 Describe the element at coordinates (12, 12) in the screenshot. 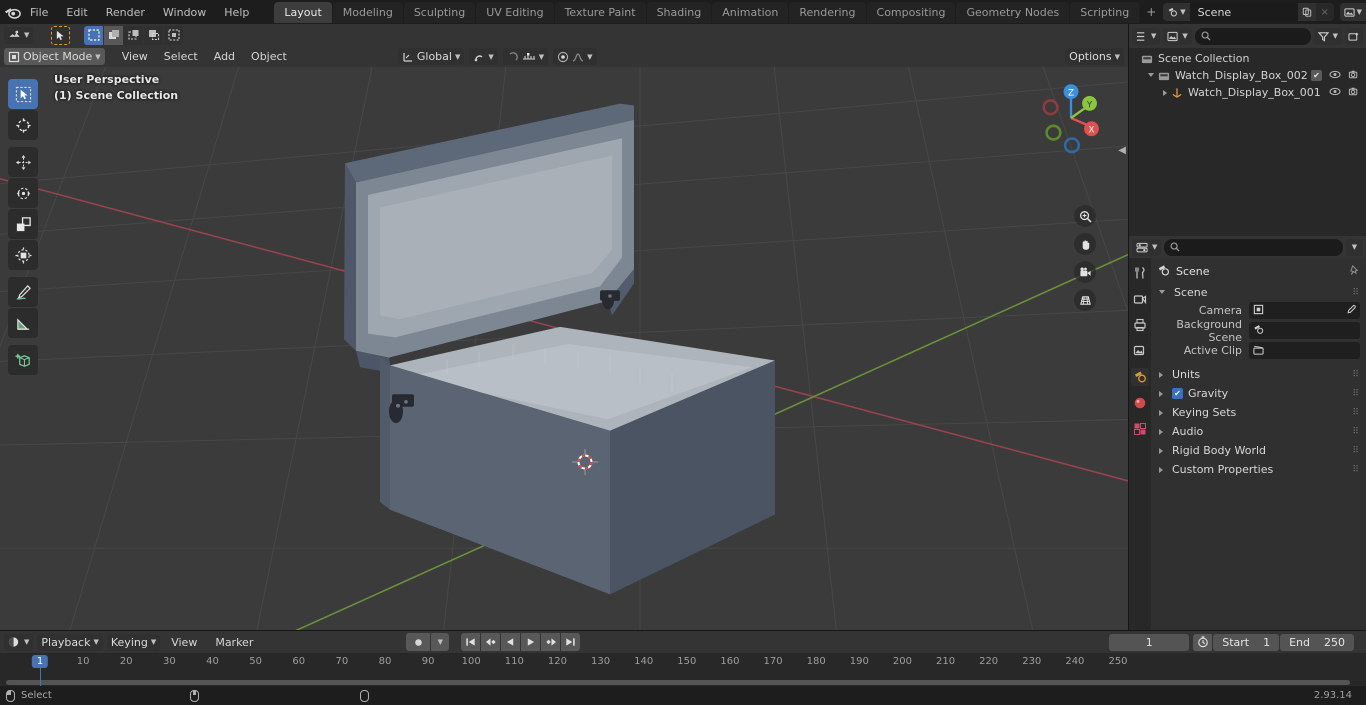

I see `blender-logo-icon` at that location.